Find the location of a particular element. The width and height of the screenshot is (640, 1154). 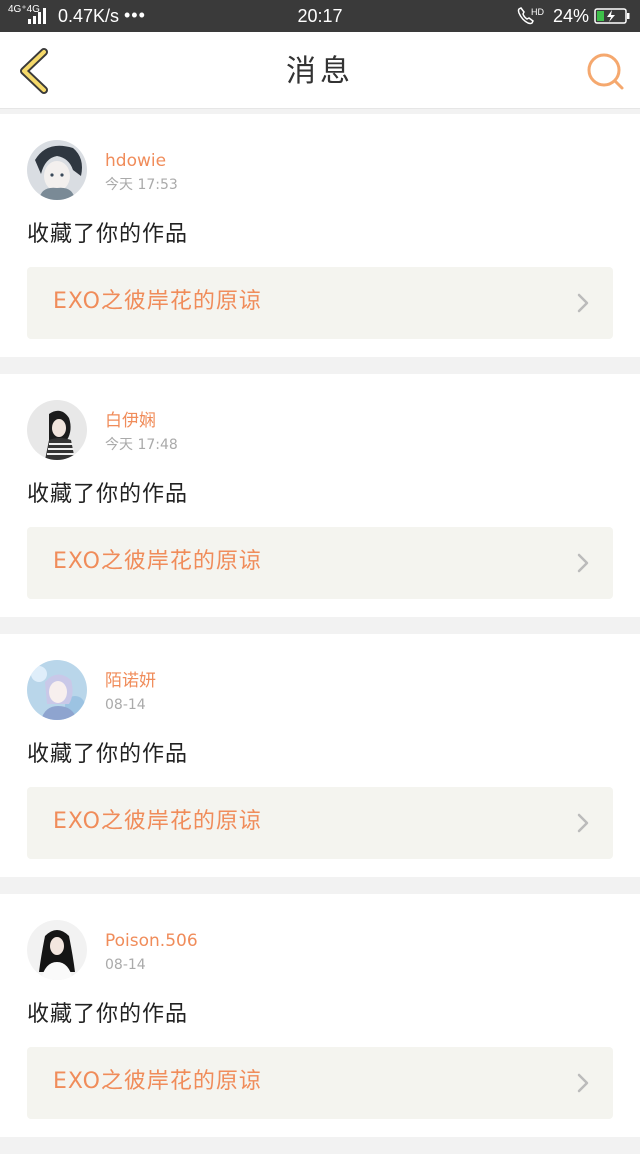

battery-charging-icon is located at coordinates (612, 16).